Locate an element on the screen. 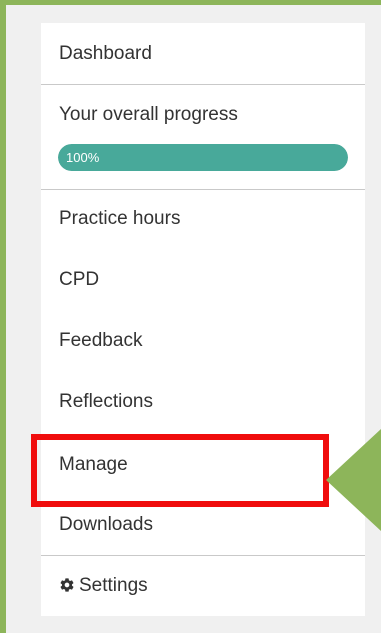  overall-progress-bar: 100% is located at coordinates (203, 157).